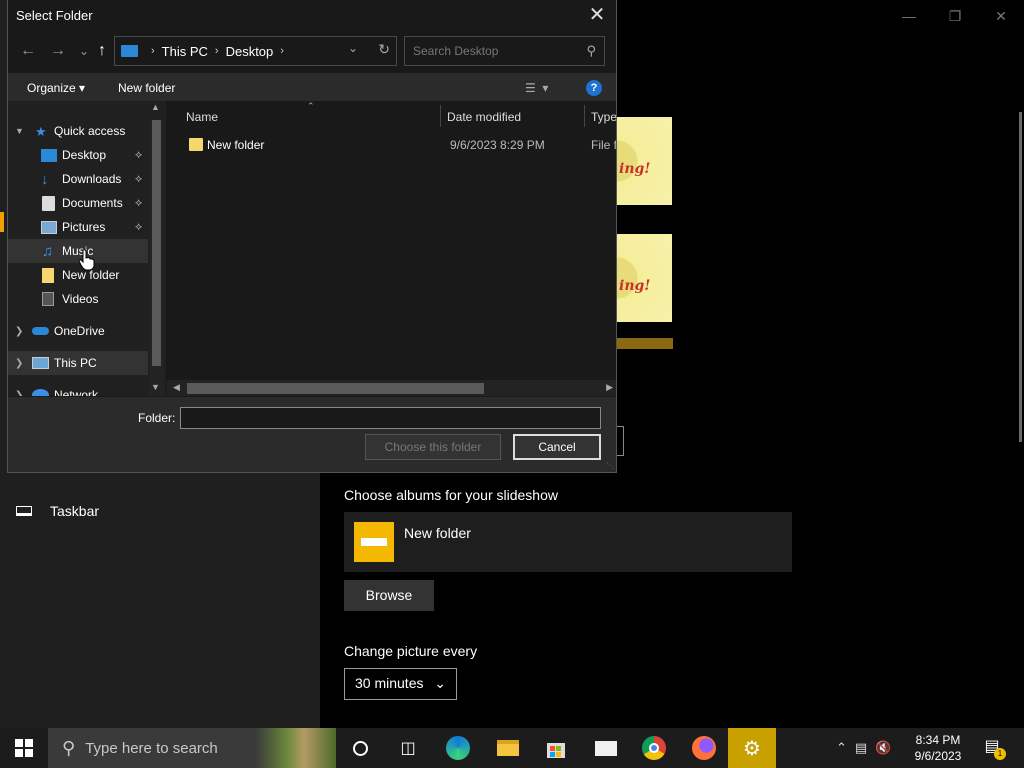 This screenshot has height=768, width=1024. Describe the element at coordinates (28, 51) in the screenshot. I see `back-arrow-icon: ←` at that location.